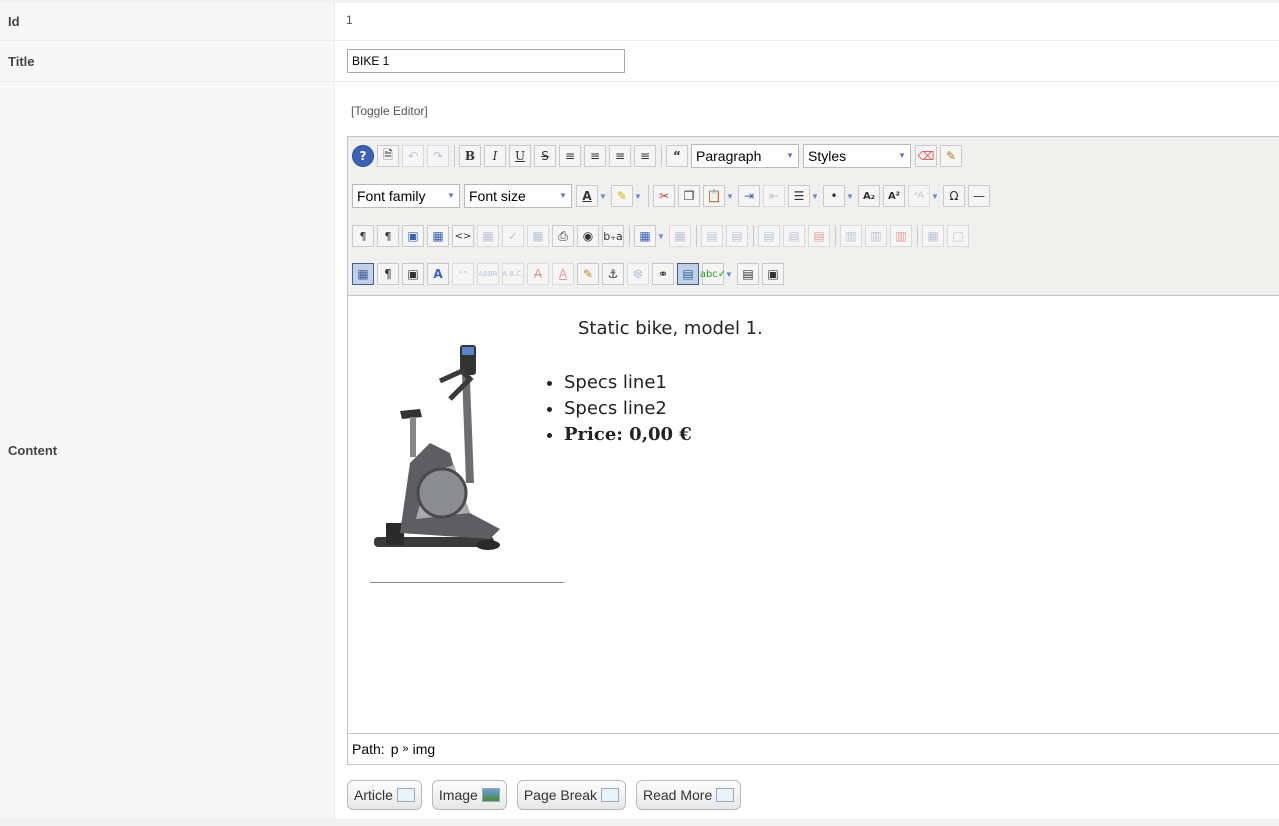  I want to click on paste-split: 📋 ▼, so click(719, 196).